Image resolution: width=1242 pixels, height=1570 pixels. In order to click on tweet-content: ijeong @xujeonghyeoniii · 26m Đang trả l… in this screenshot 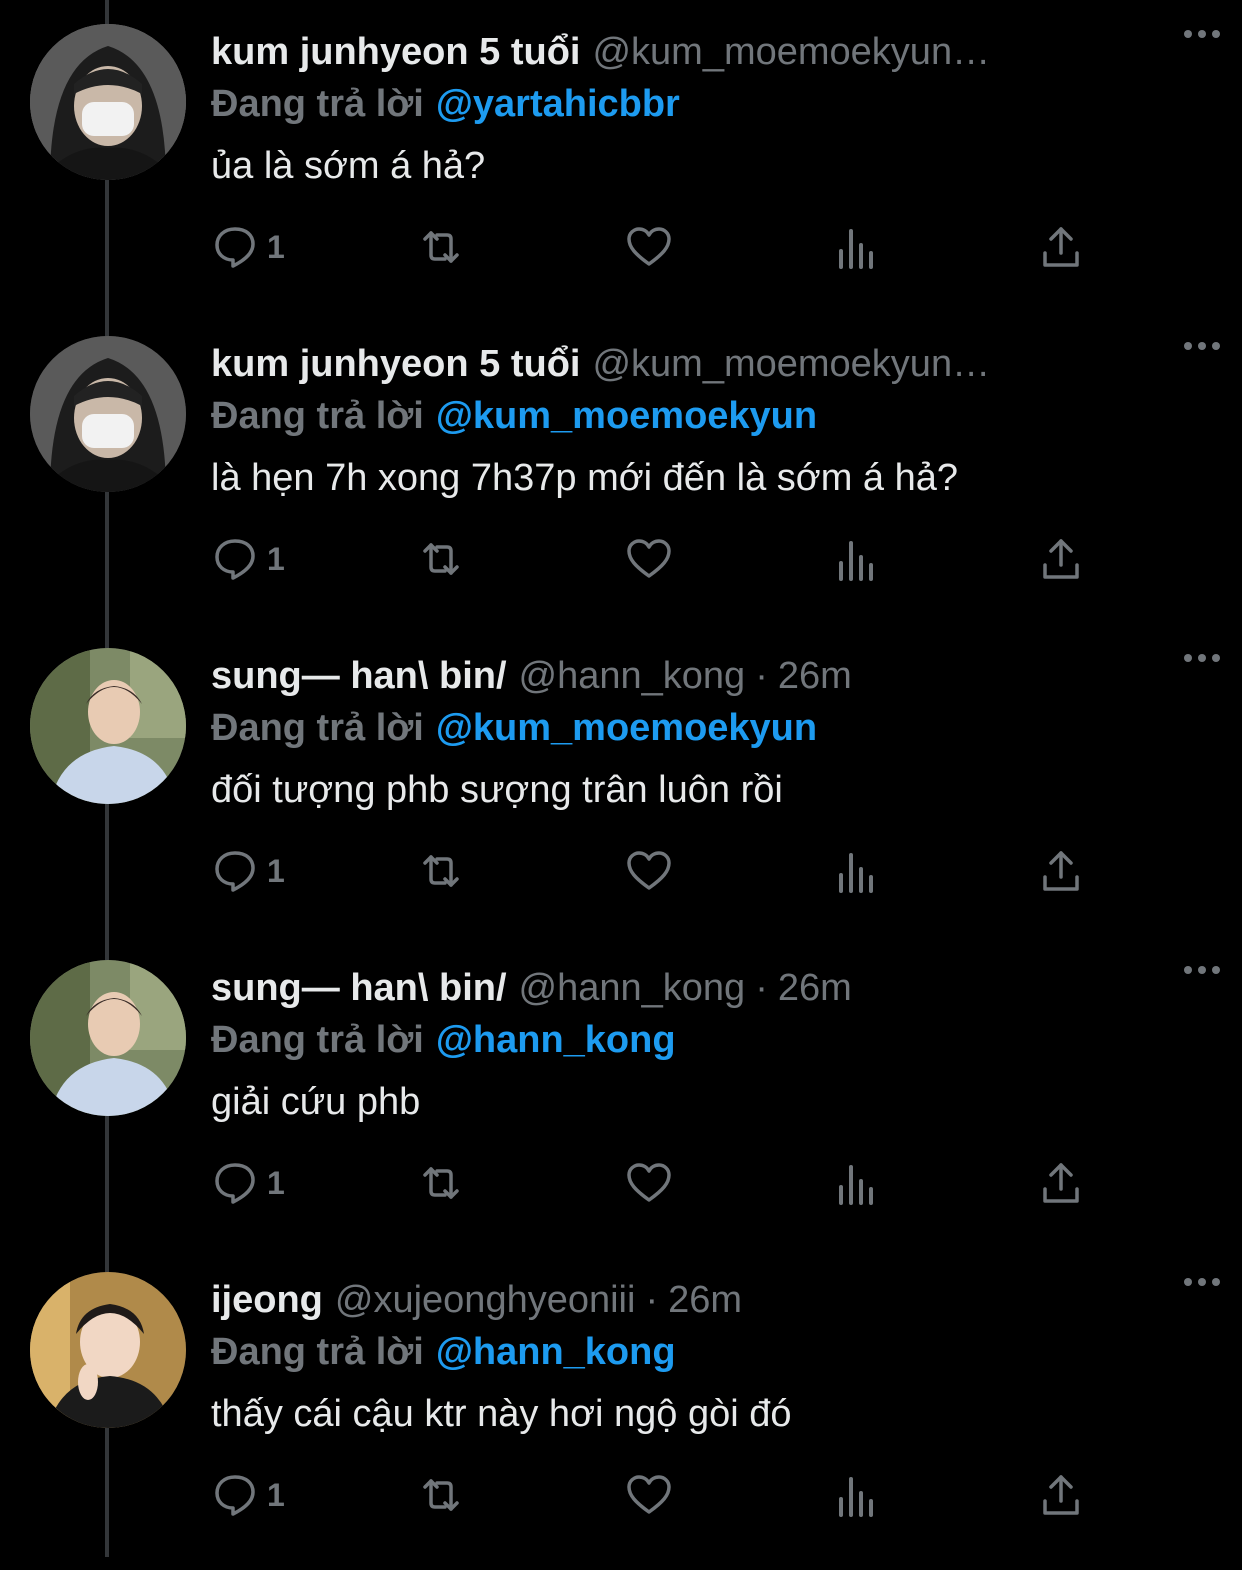, I will do `click(711, 1357)`.